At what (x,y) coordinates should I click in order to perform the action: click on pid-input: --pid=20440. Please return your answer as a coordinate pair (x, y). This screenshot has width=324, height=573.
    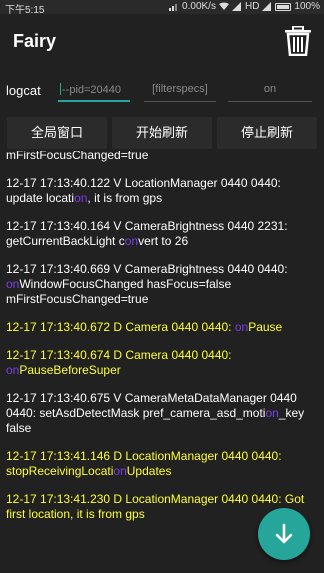
    Looking at the image, I should click on (94, 89).